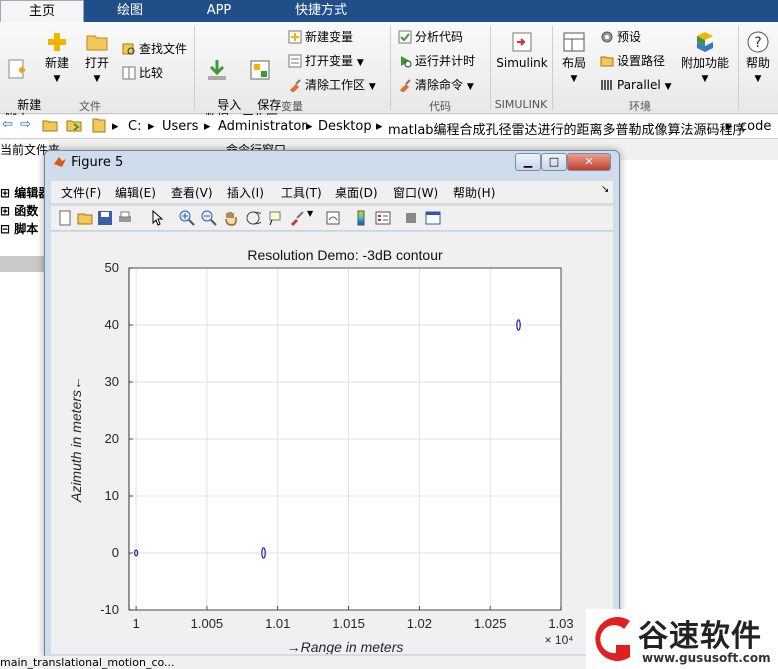 The image size is (778, 669). I want to click on zoom-in-icon, so click(187, 218).